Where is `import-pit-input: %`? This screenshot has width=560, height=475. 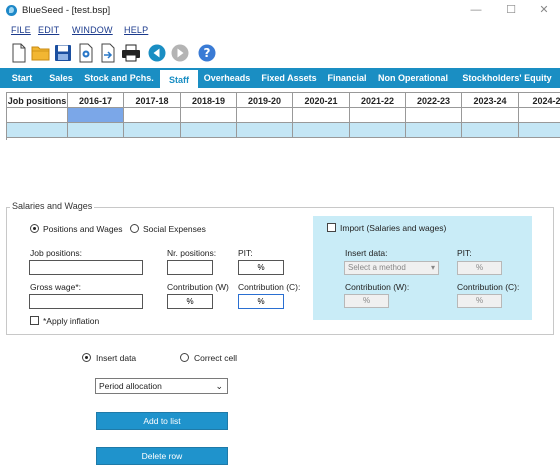 import-pit-input: % is located at coordinates (479, 268).